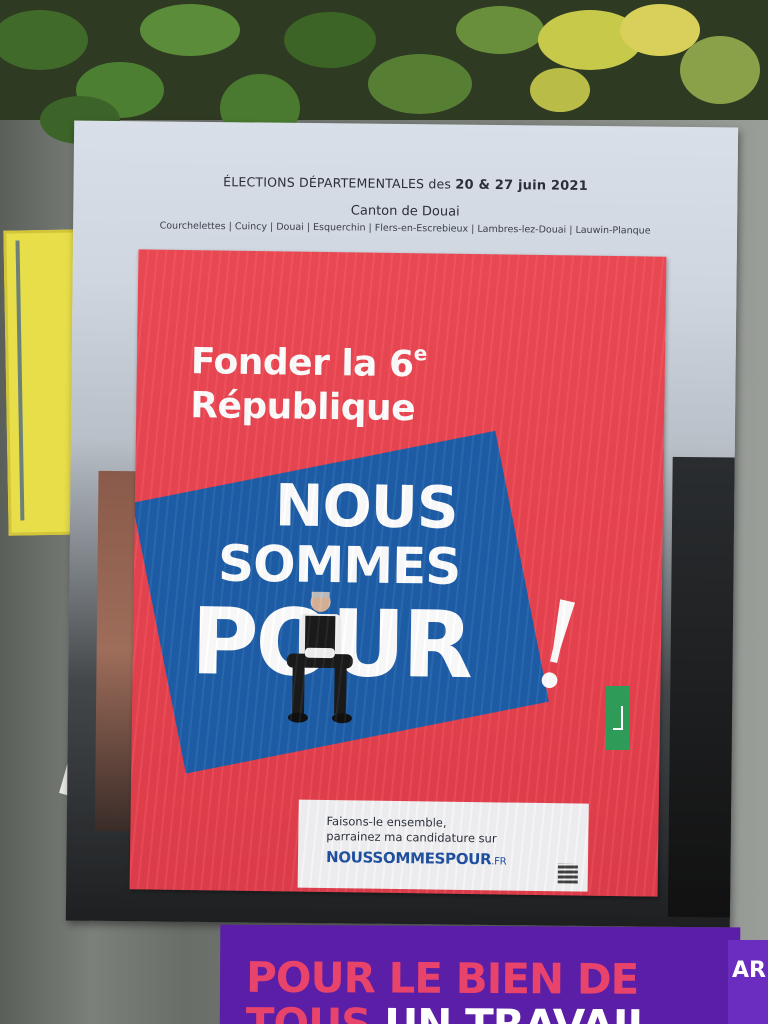 The height and width of the screenshot is (1024, 768). What do you see at coordinates (499, 862) in the screenshot?
I see `url-tld: .FR` at bounding box center [499, 862].